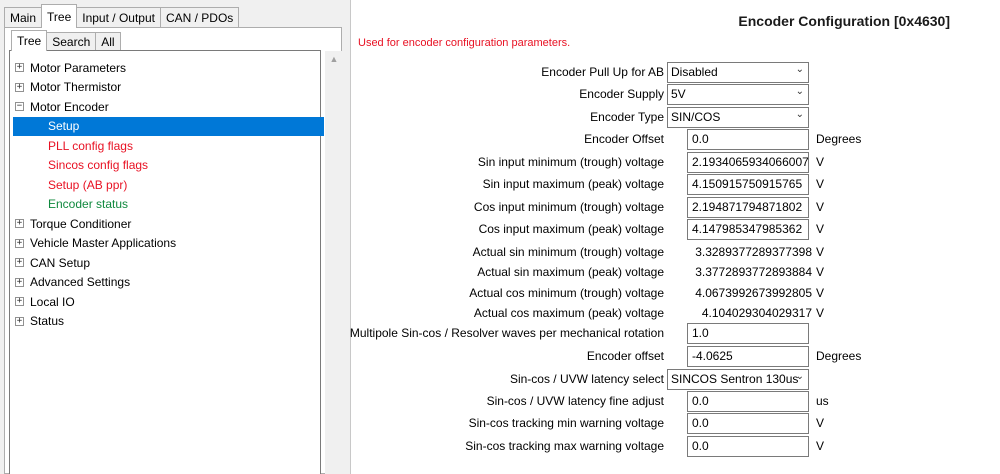 The height and width of the screenshot is (474, 1000). Describe the element at coordinates (23, 17) in the screenshot. I see `tab-main: Main` at that location.